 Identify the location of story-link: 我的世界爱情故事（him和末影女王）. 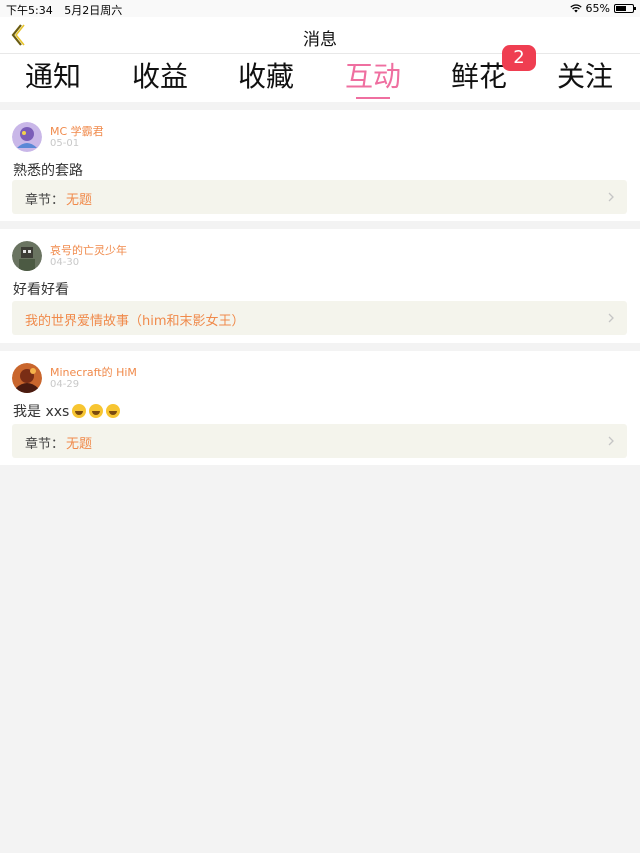
(319, 318).